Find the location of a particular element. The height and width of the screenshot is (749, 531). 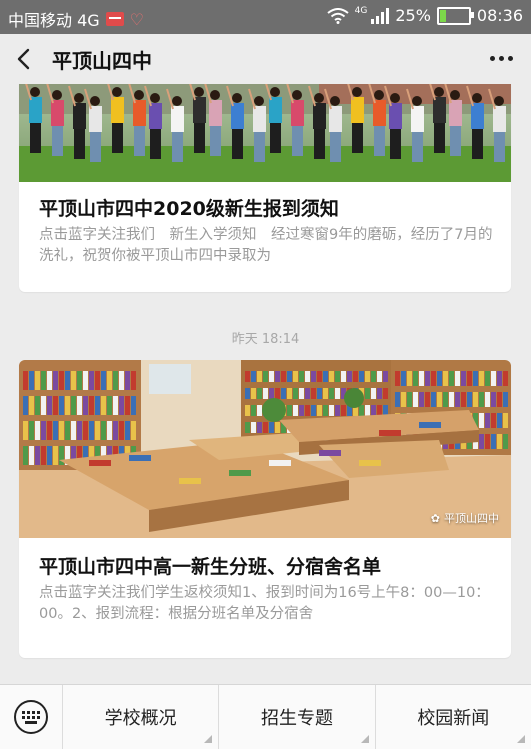

article-cover-image-students is located at coordinates (265, 133).